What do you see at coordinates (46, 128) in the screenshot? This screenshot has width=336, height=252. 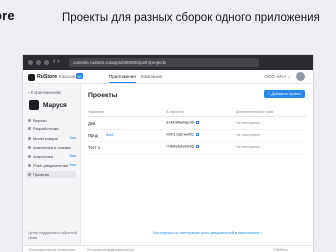 I see `sidebar-item-label: Разработчики` at bounding box center [46, 128].